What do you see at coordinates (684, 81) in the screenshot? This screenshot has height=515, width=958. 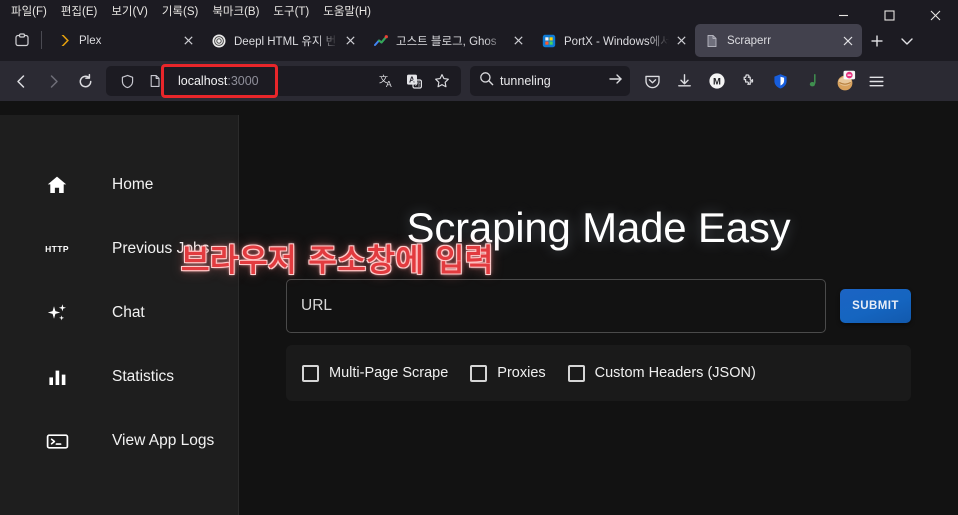 I see `downloads-icon` at bounding box center [684, 81].